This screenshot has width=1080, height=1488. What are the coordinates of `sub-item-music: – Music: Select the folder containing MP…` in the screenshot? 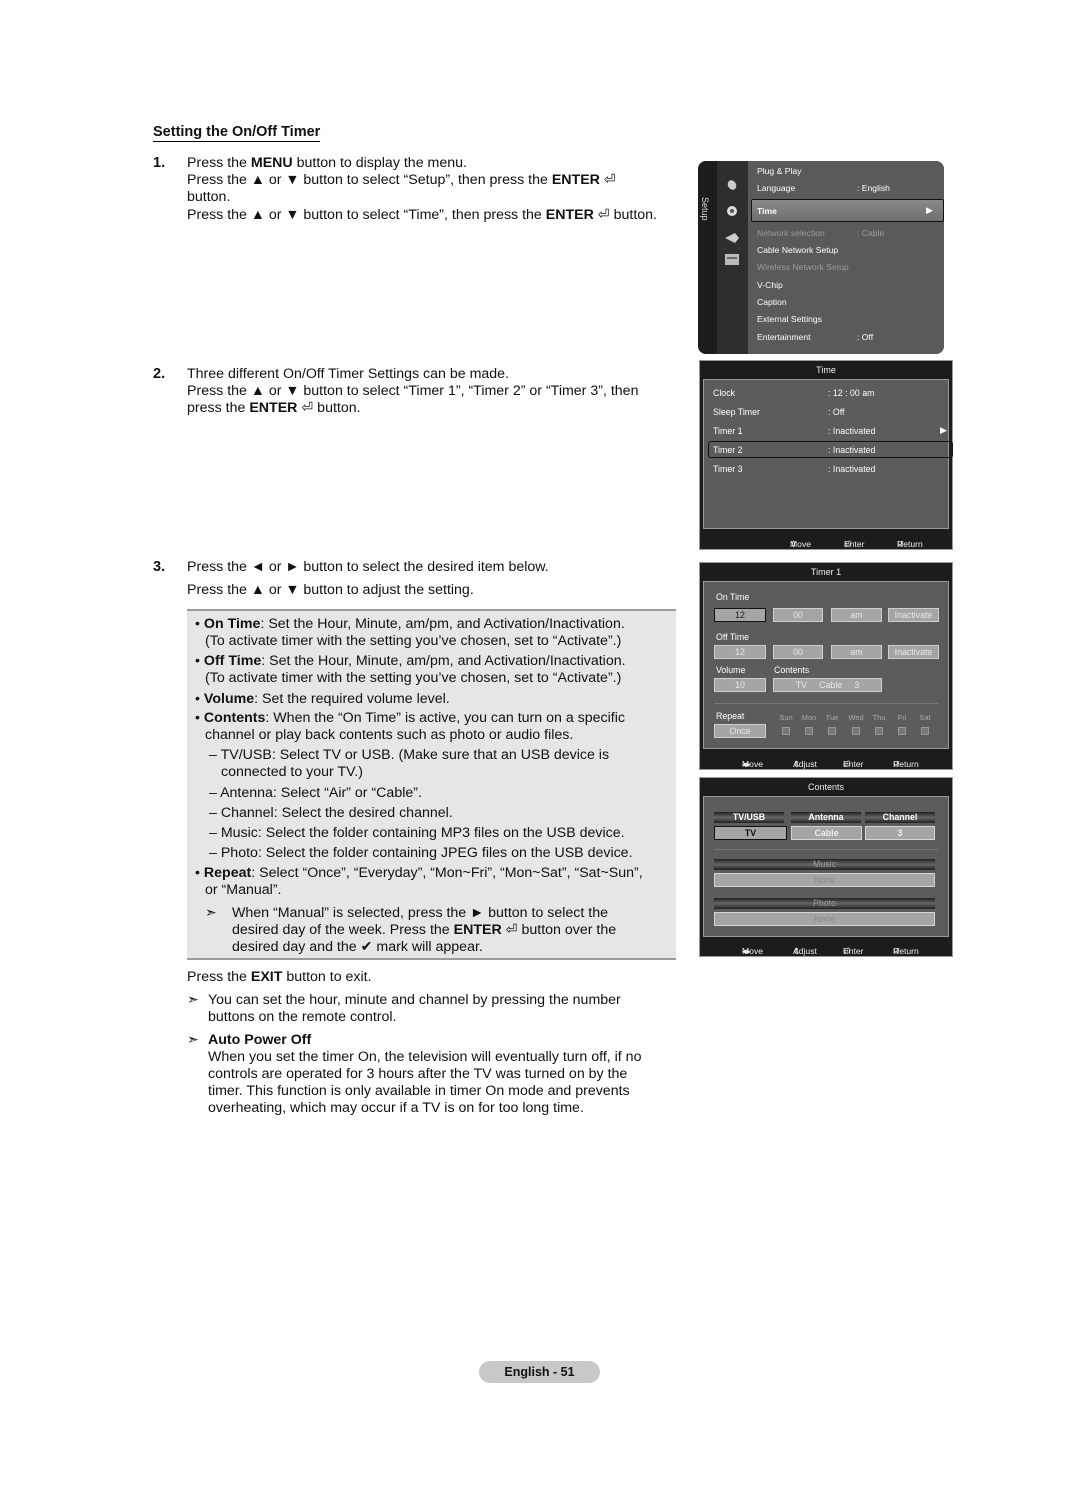 It's located at (417, 833).